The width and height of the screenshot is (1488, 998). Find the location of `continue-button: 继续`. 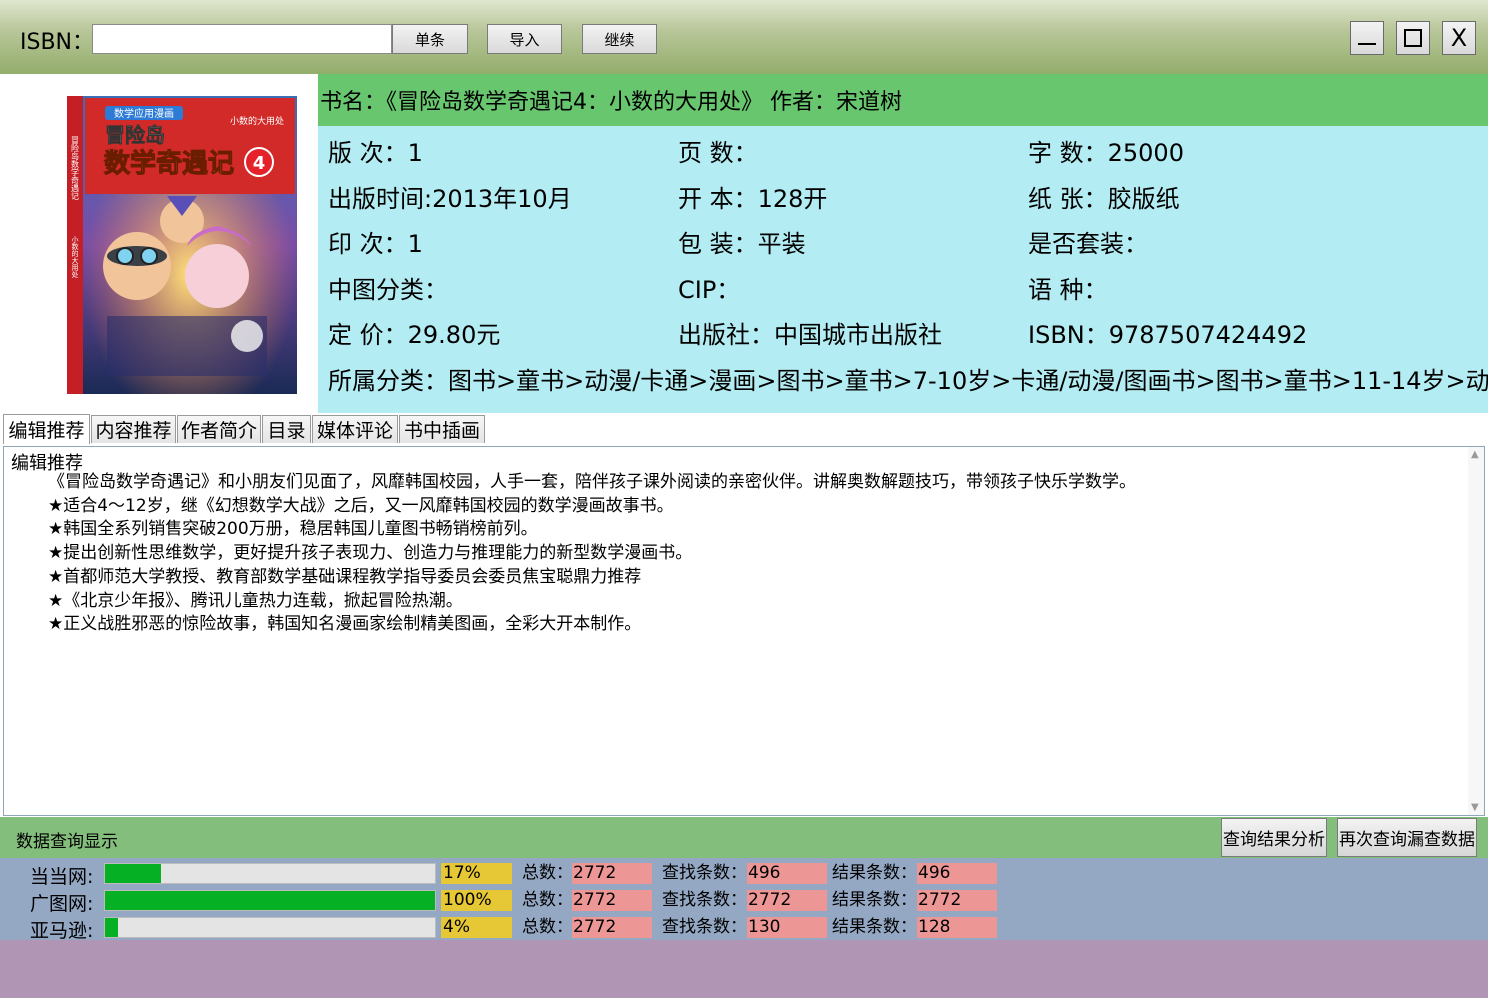

continue-button: 继续 is located at coordinates (619, 39).